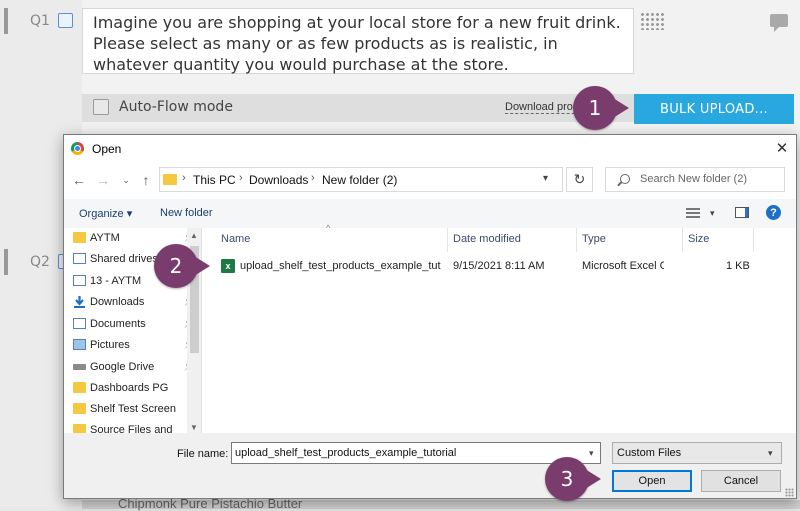 This screenshot has width=800, height=511. What do you see at coordinates (738, 266) in the screenshot?
I see `file-size-cell: 1 KB` at bounding box center [738, 266].